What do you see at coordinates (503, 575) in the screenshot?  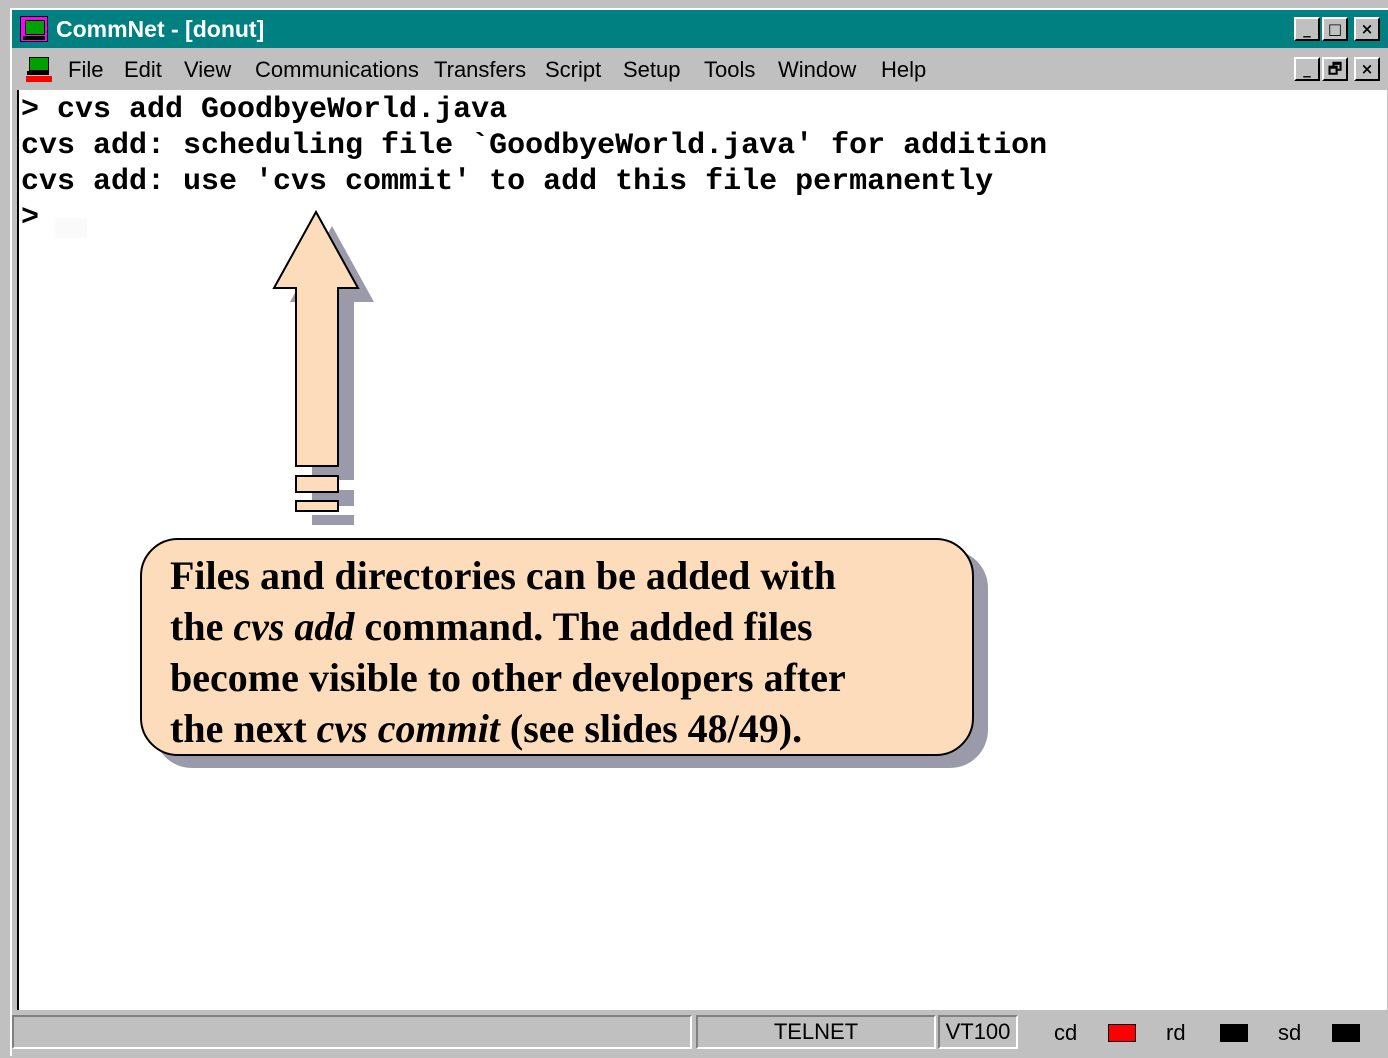 I see `callout-line-1: Files and directories can be added with` at bounding box center [503, 575].